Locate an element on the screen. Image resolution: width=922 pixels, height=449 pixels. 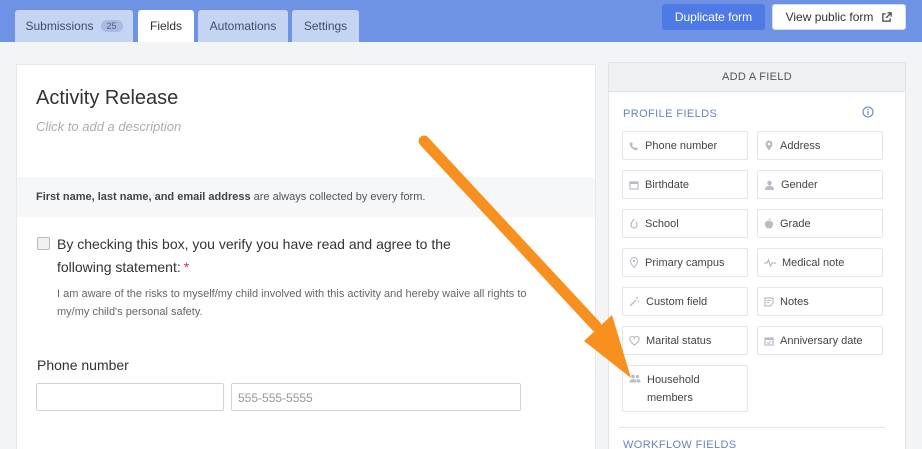
info-icon is located at coordinates (868, 112).